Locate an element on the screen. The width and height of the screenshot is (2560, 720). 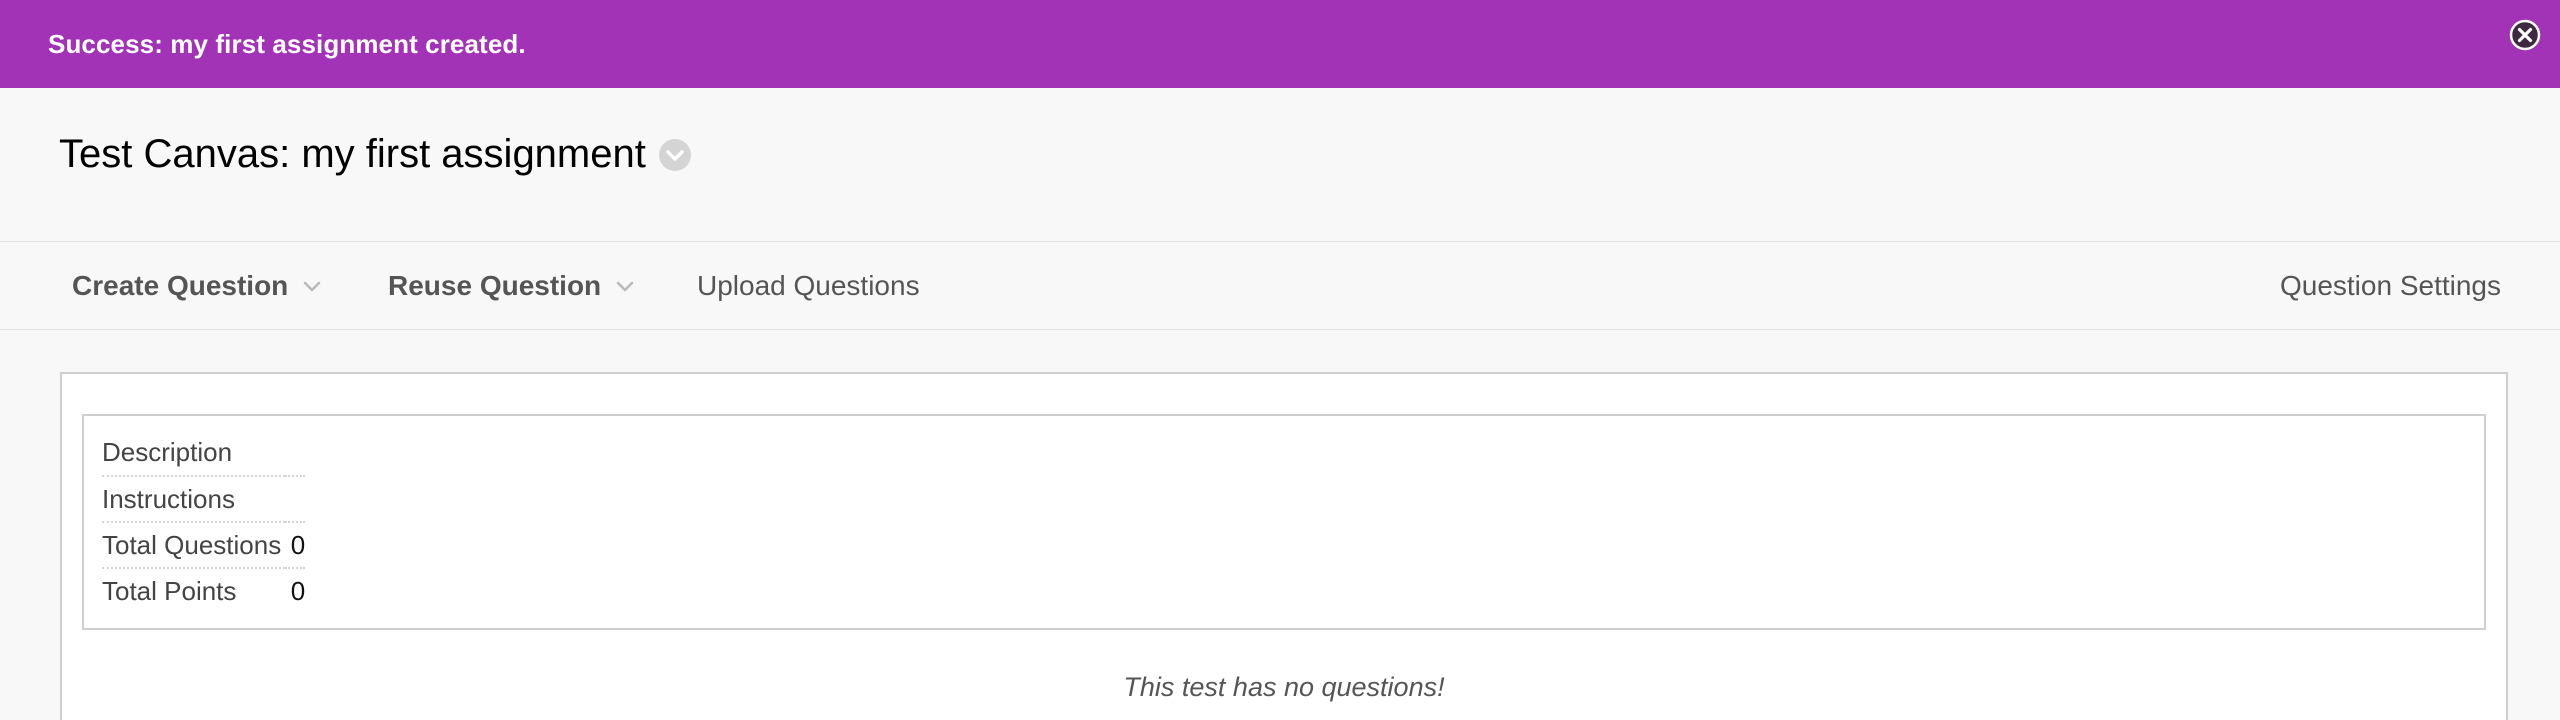
upload-questions-label: Upload Questions is located at coordinates (808, 285).